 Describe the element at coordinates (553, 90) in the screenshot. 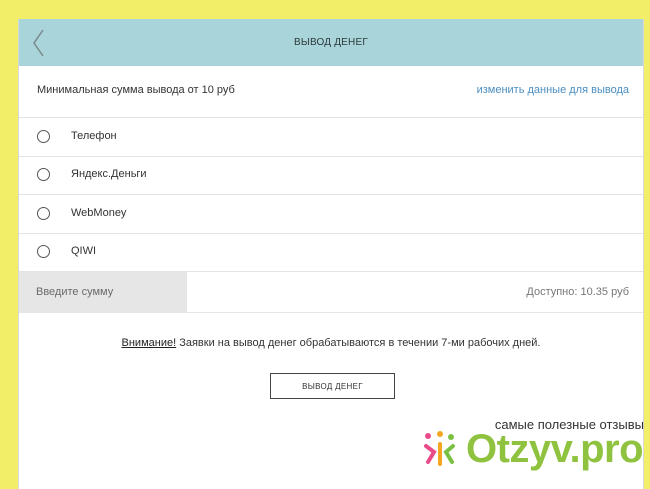

I see `change-details-link: изменить данные для вывода` at that location.